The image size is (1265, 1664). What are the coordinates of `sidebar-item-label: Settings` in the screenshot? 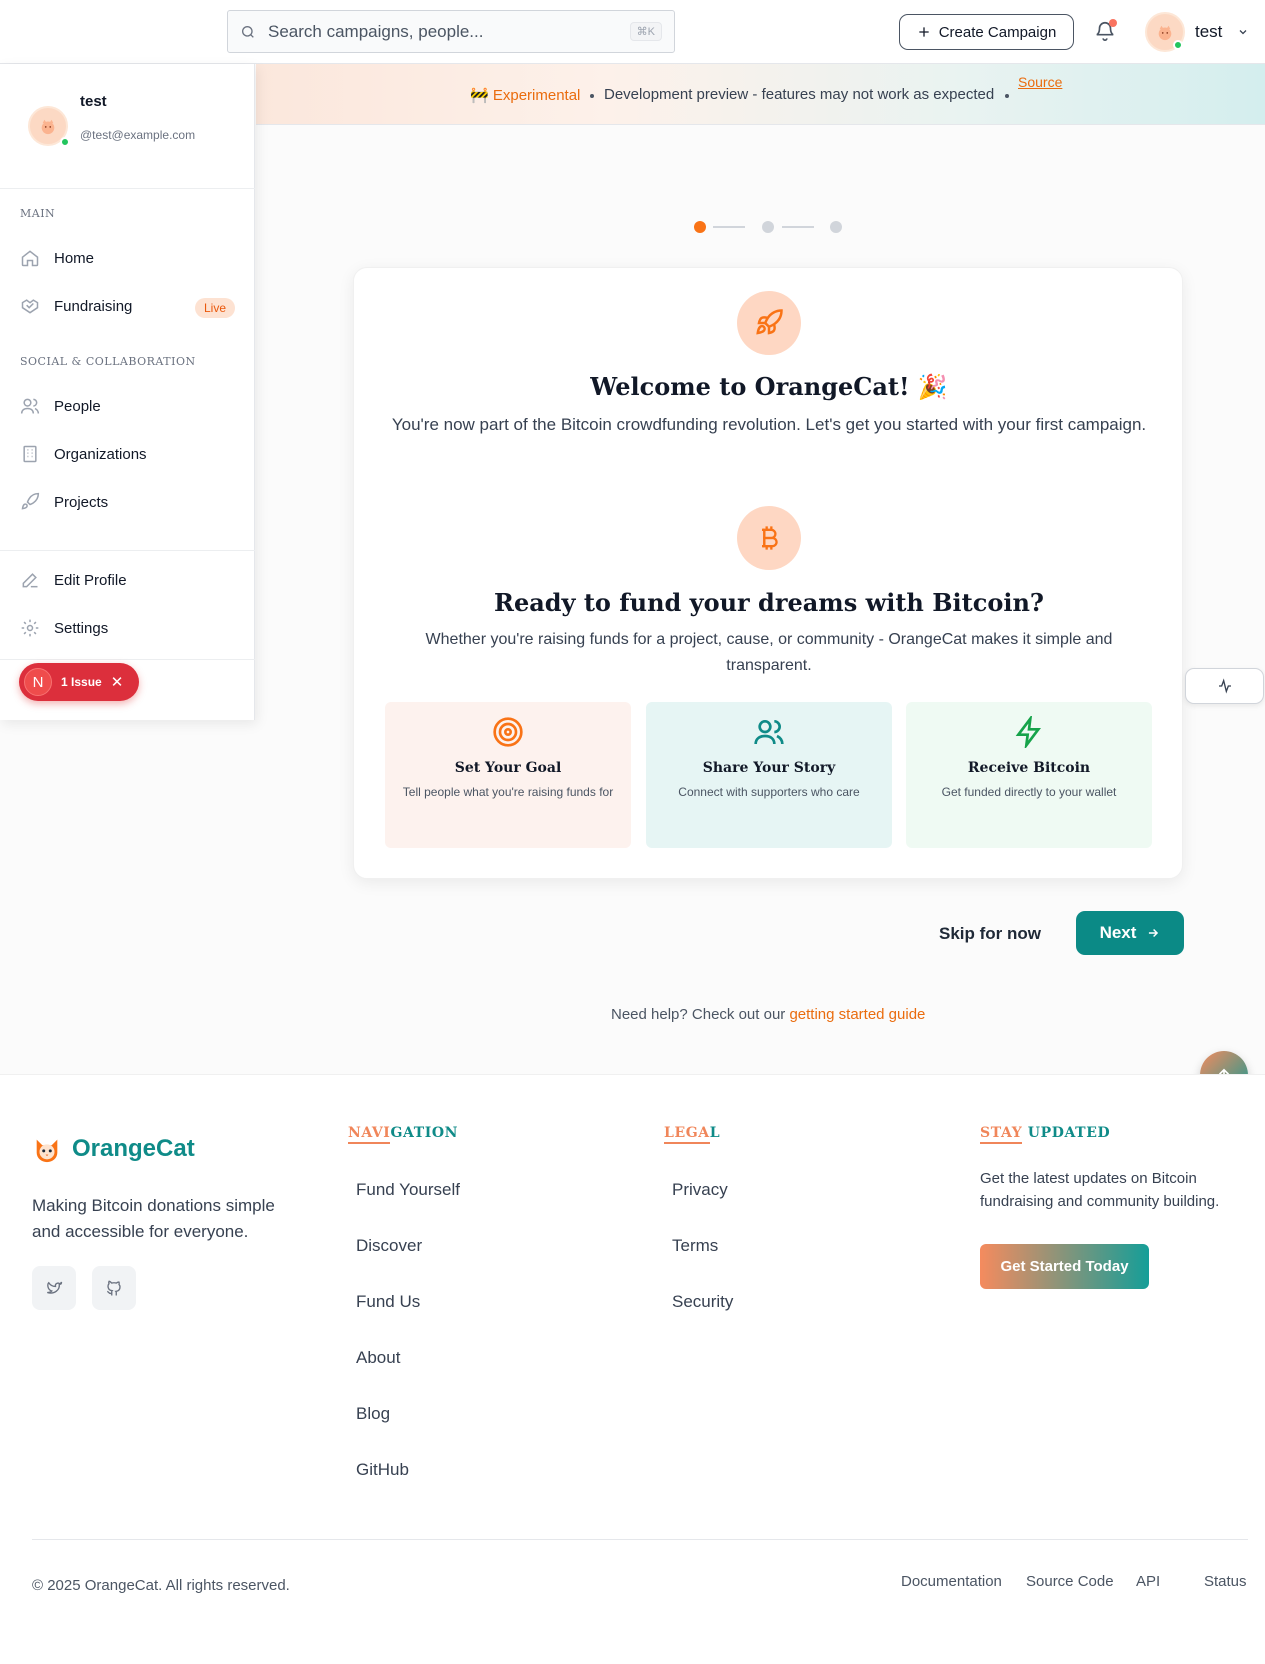 It's located at (81, 628).